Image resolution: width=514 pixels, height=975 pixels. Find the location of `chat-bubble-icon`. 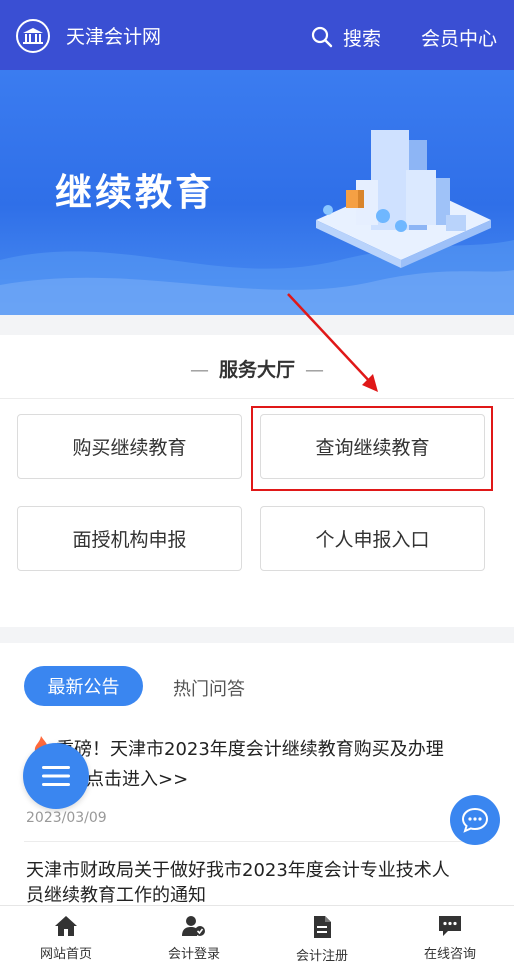

chat-bubble-icon is located at coordinates (475, 820).